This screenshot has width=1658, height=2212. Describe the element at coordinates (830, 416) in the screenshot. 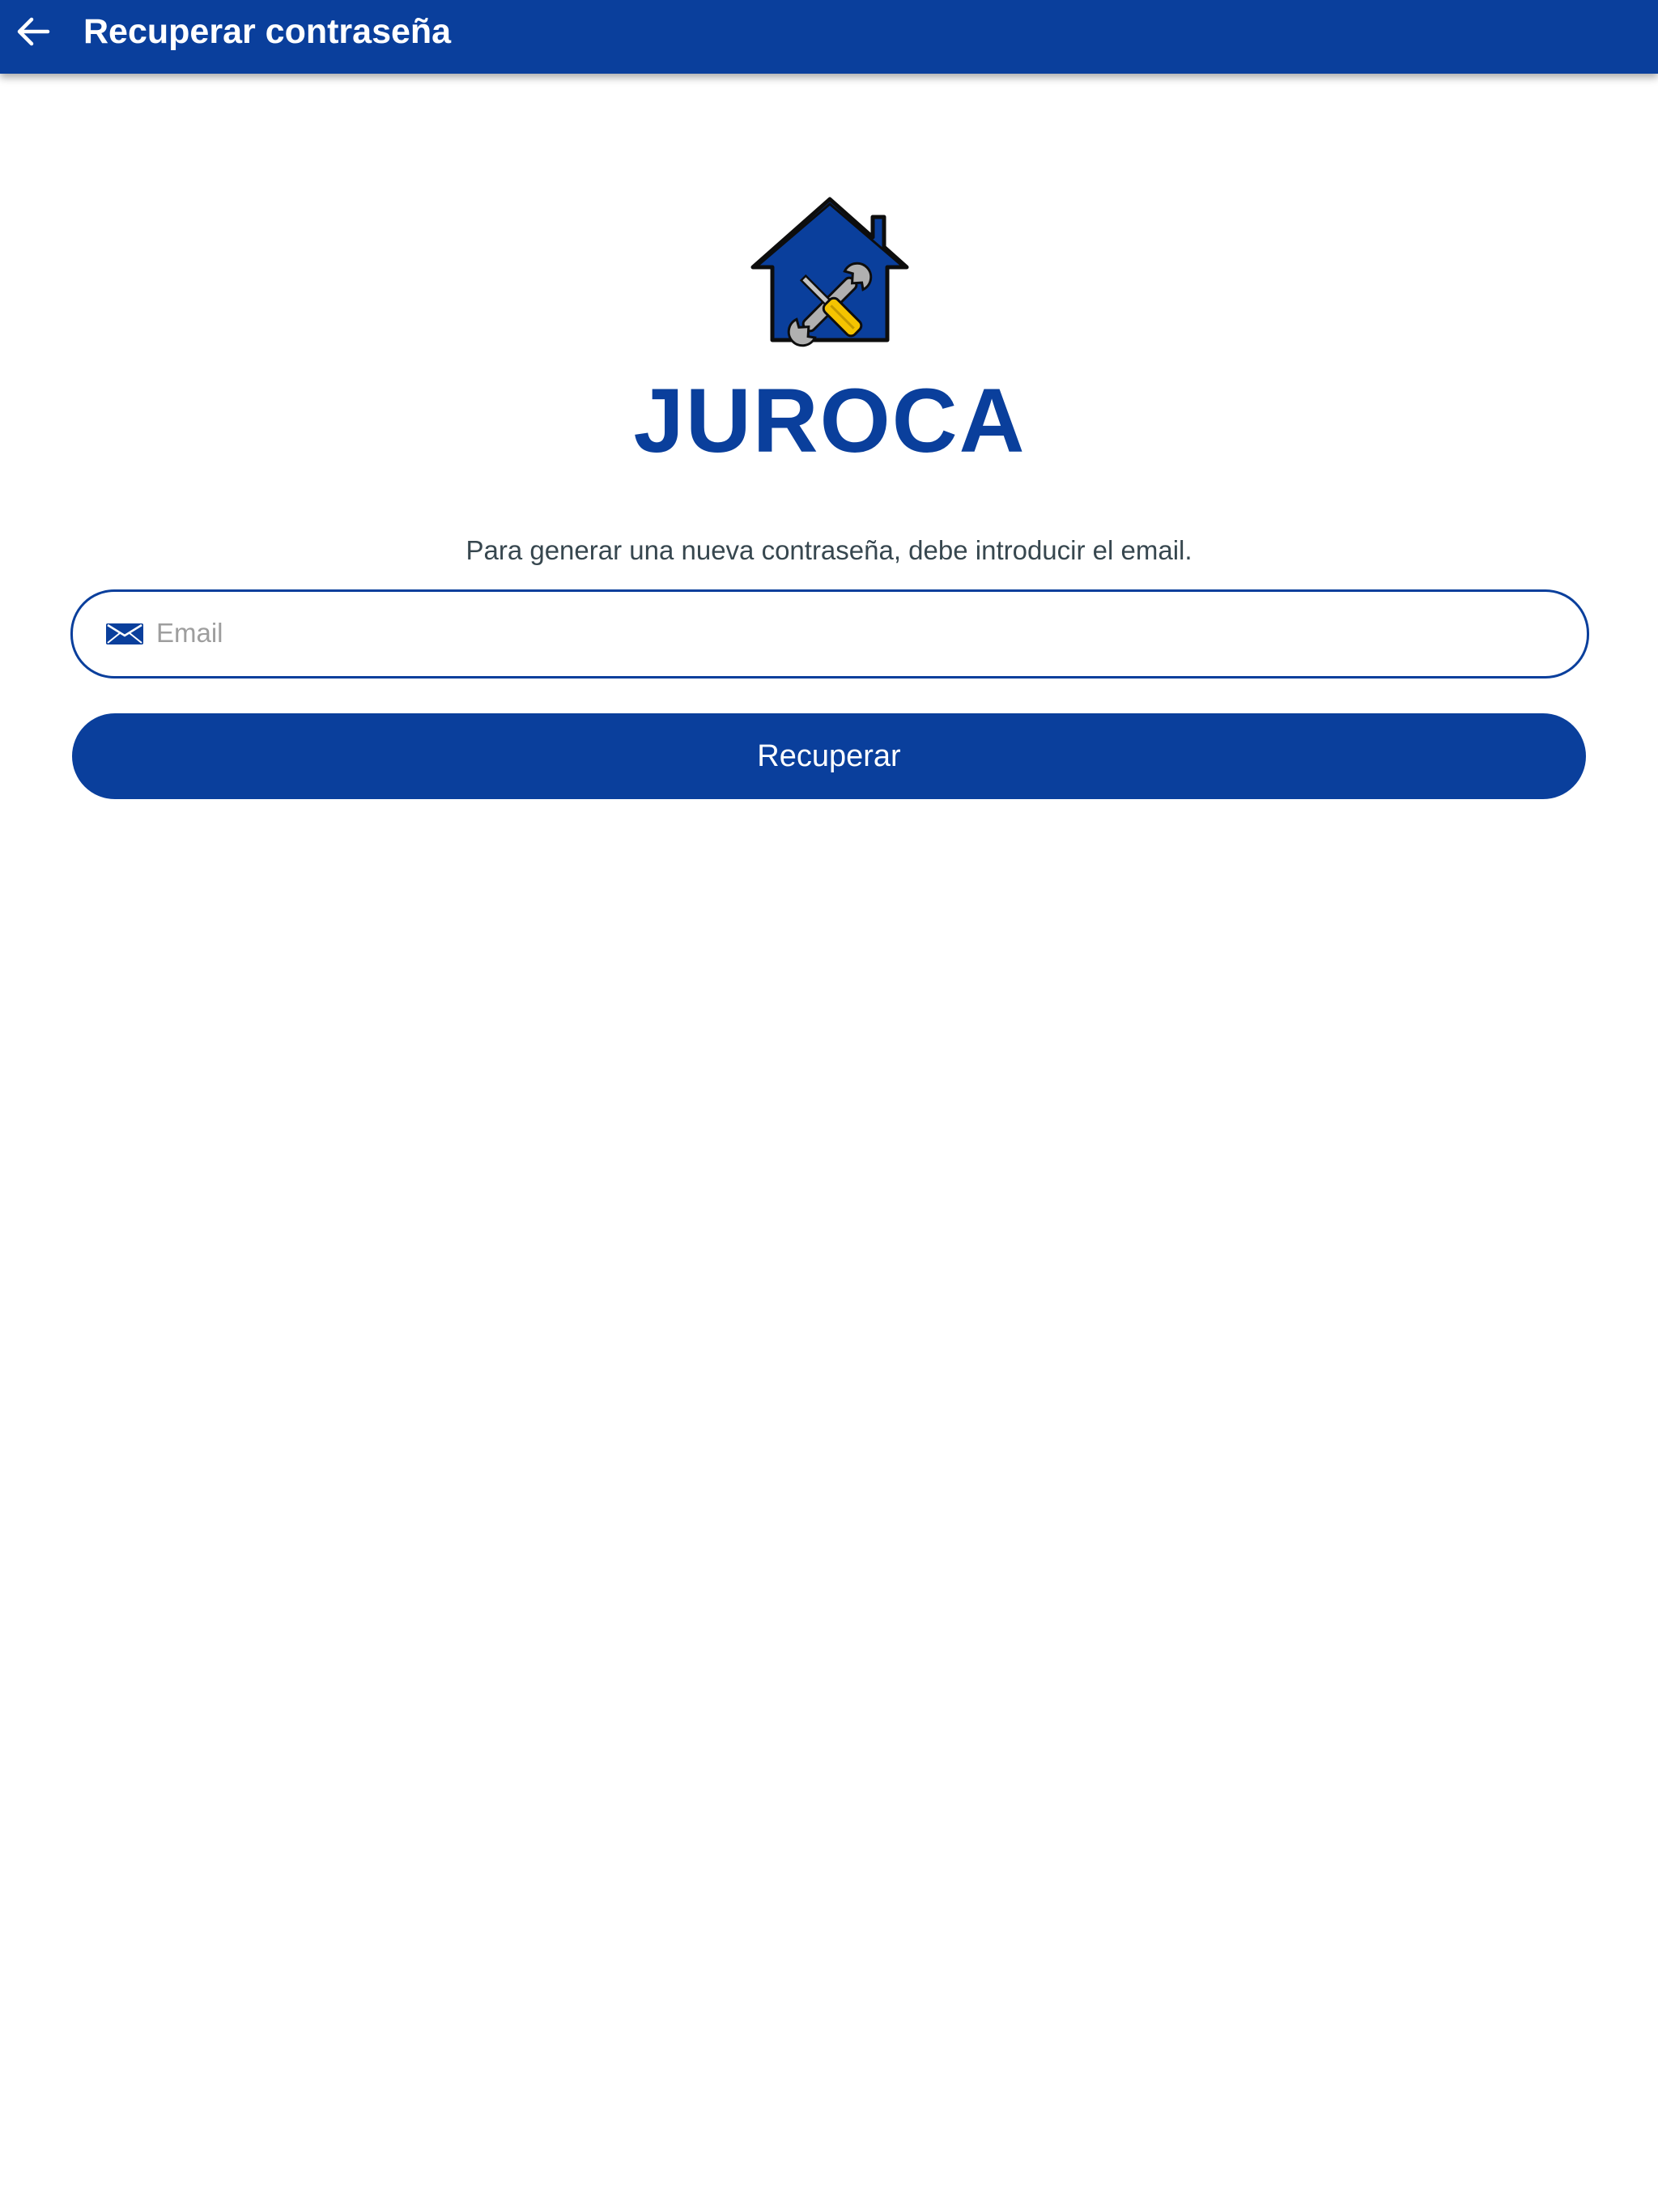

I see `logo-wordmark: JUROCA` at that location.